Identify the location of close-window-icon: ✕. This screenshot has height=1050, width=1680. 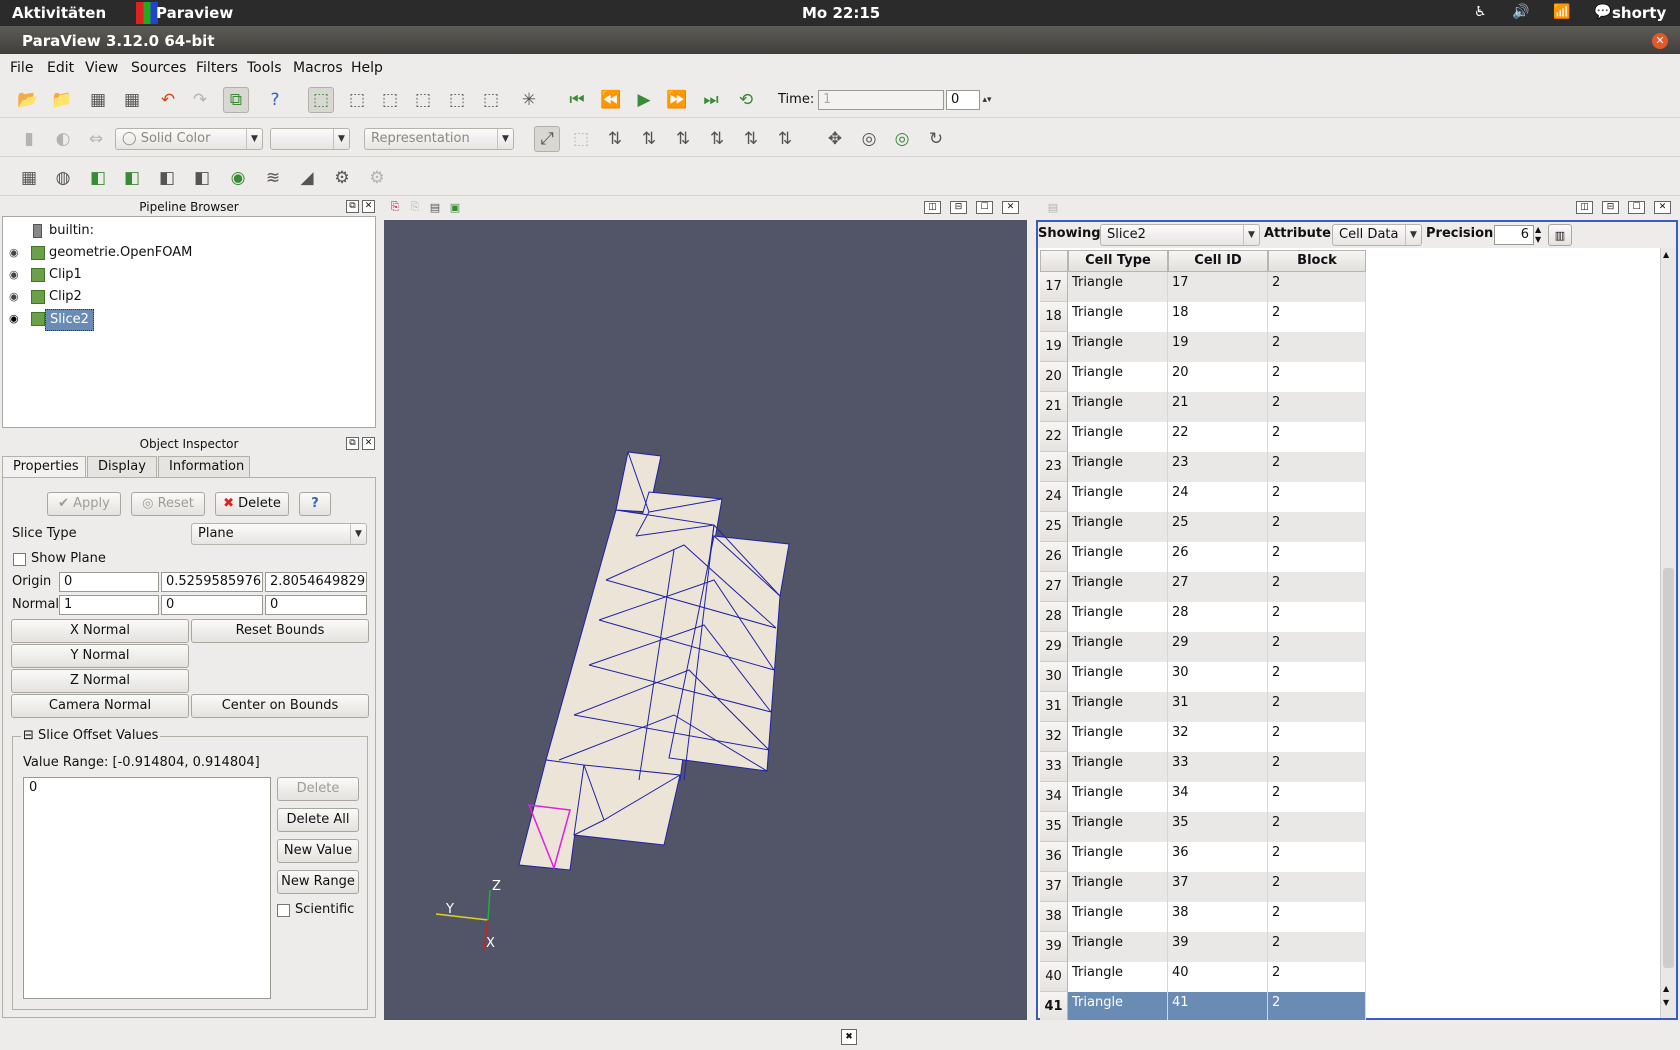
(1660, 41).